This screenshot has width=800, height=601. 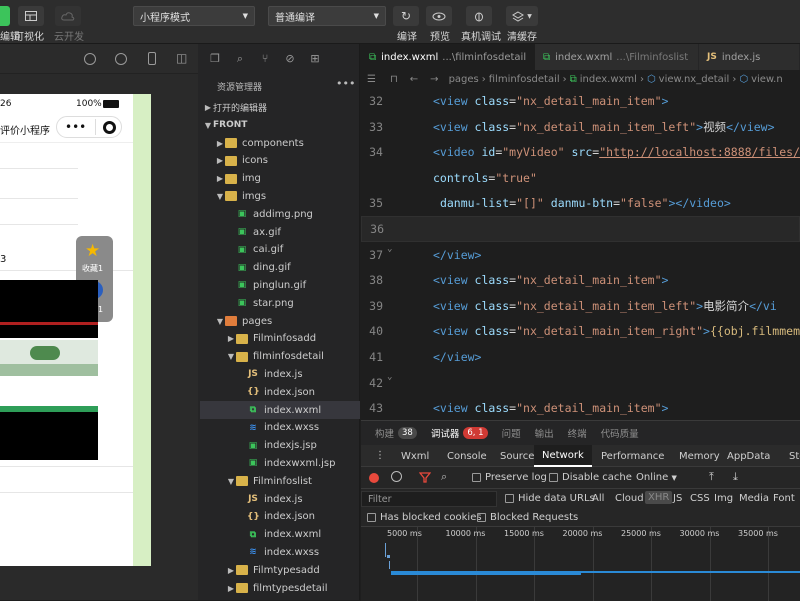 What do you see at coordinates (280, 463) in the screenshot?
I see `tree-item: ▣ indexwxml.jsp` at bounding box center [280, 463].